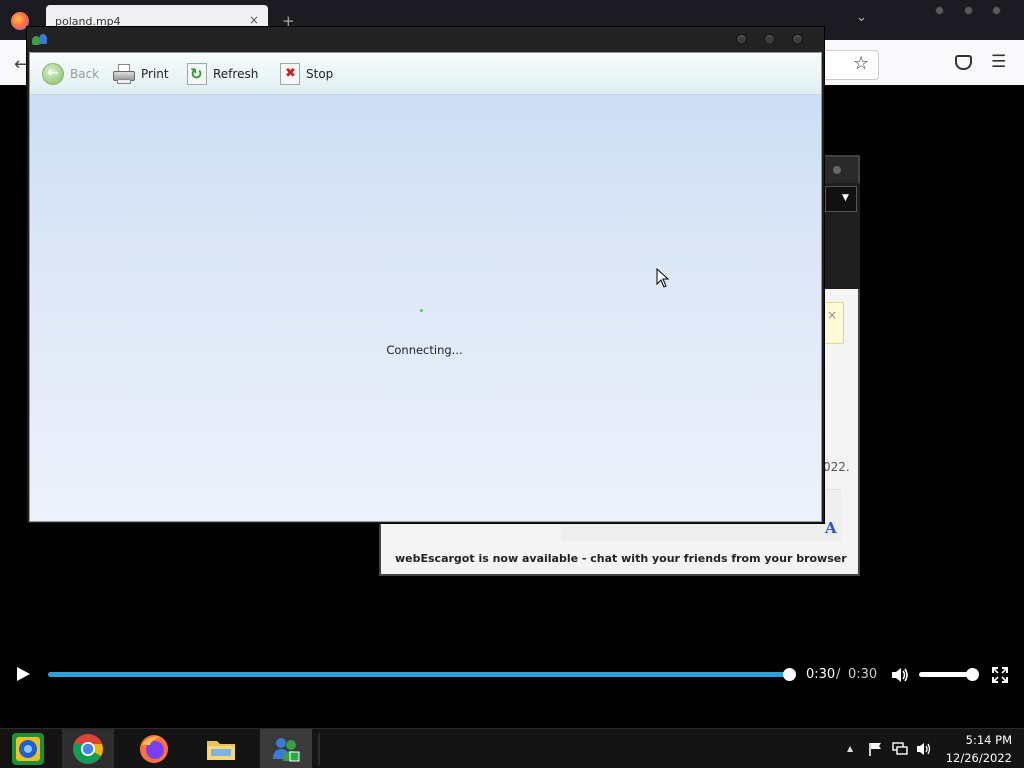 This screenshot has width=1024, height=768. I want to click on flag-icon, so click(876, 748).